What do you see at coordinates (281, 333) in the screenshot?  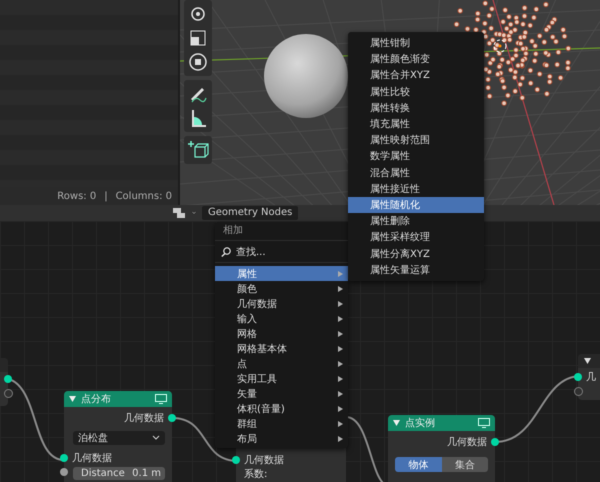 I see `menu-item: 网格` at bounding box center [281, 333].